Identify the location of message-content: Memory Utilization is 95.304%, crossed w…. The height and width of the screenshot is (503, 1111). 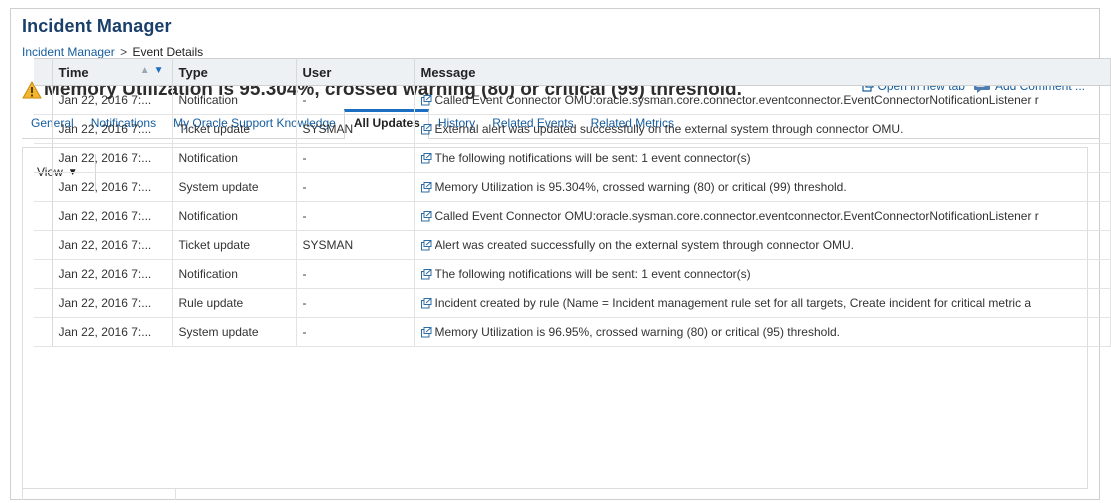
(765, 187).